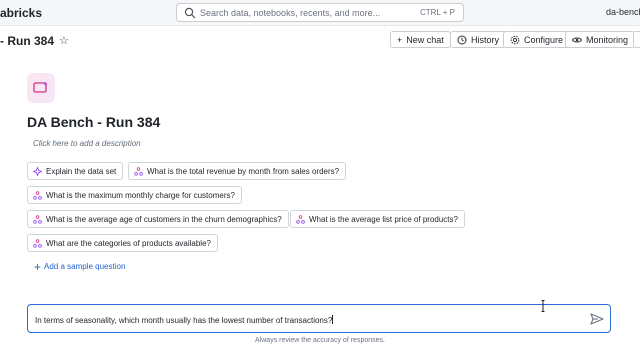 The height and width of the screenshot is (360, 640). Describe the element at coordinates (485, 39) in the screenshot. I see `history-label: History` at that location.